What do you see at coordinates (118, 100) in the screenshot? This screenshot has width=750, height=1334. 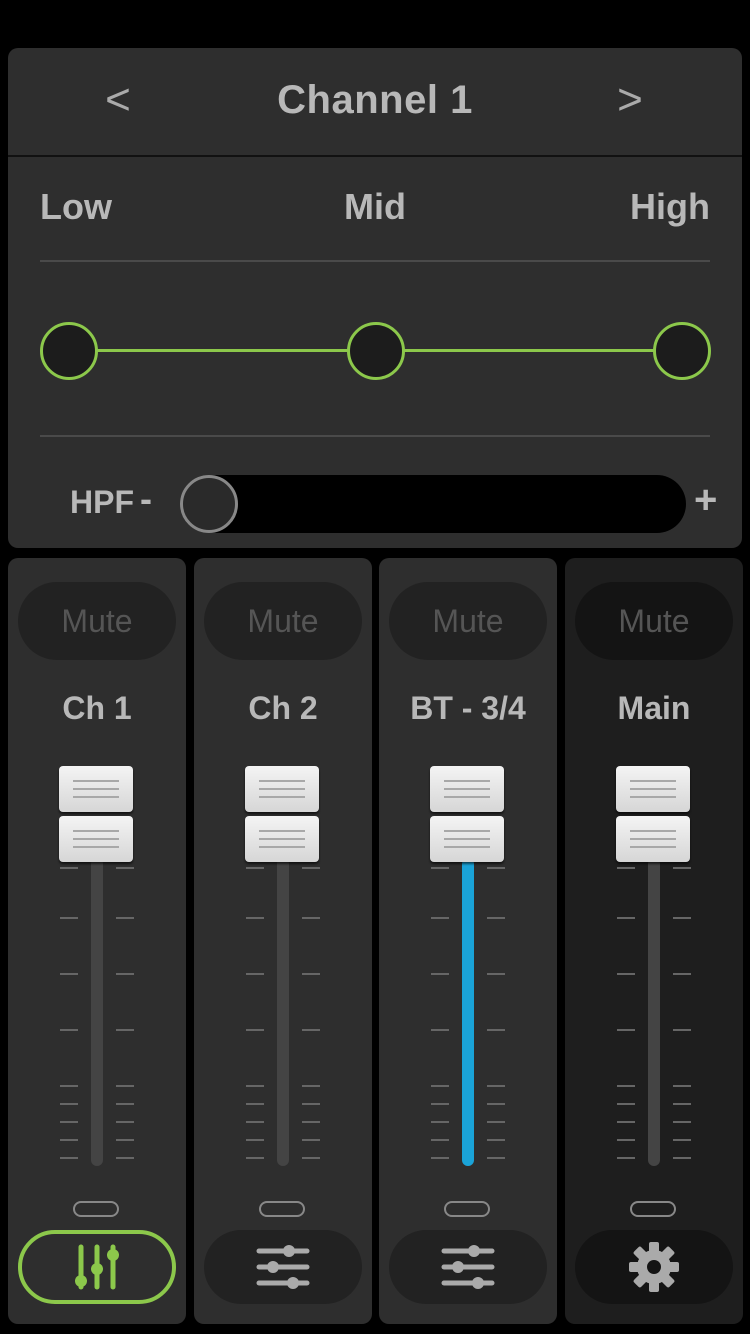 I see `previous-channel-button: <` at bounding box center [118, 100].